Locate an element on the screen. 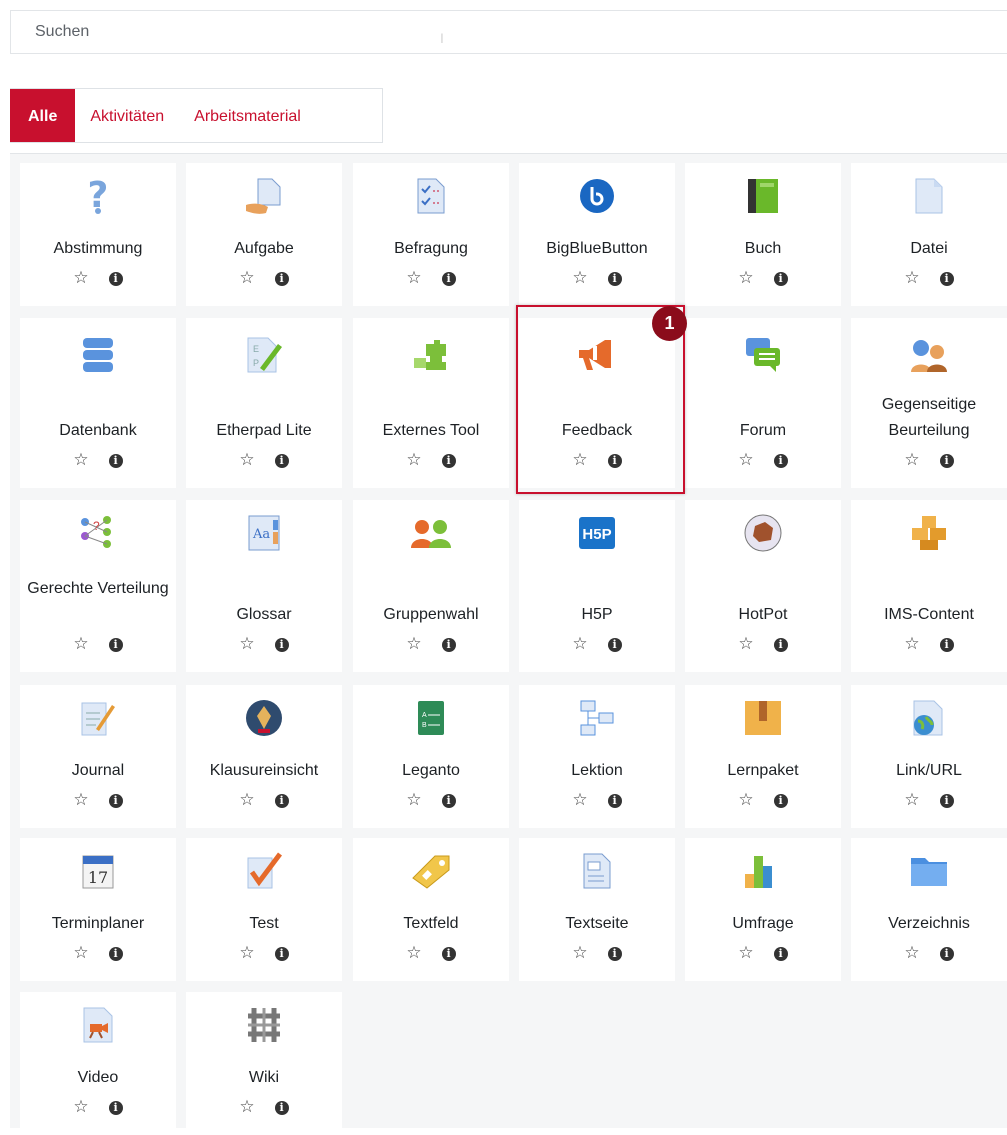 The height and width of the screenshot is (1135, 1007). module-tile-aufgabe: Aufgabe ☆ i is located at coordinates (264, 234).